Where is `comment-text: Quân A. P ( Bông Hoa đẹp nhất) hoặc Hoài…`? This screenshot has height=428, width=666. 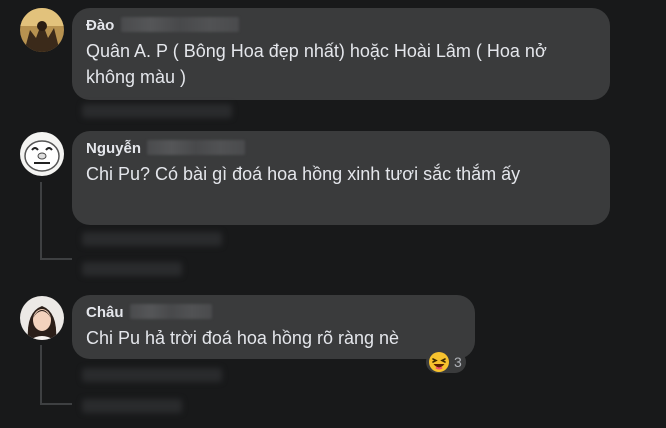
comment-text: Quân A. P ( Bông Hoa đẹp nhất) hoặc Hoài… is located at coordinates (316, 64).